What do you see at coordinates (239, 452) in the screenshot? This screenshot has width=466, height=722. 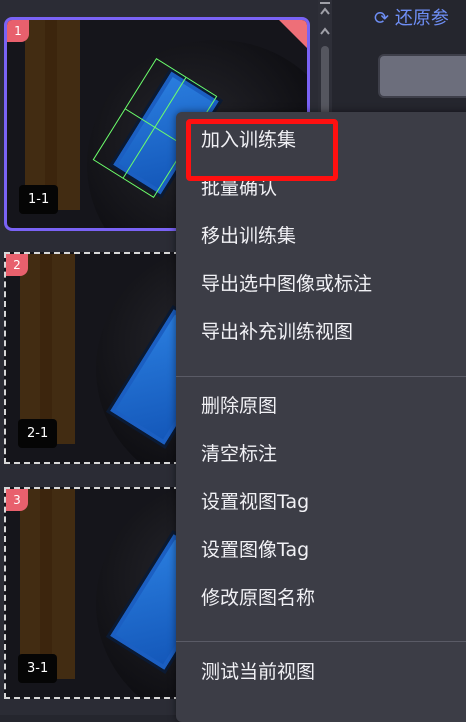 I see `menu-item-clear-annotations: 清空标注` at bounding box center [239, 452].